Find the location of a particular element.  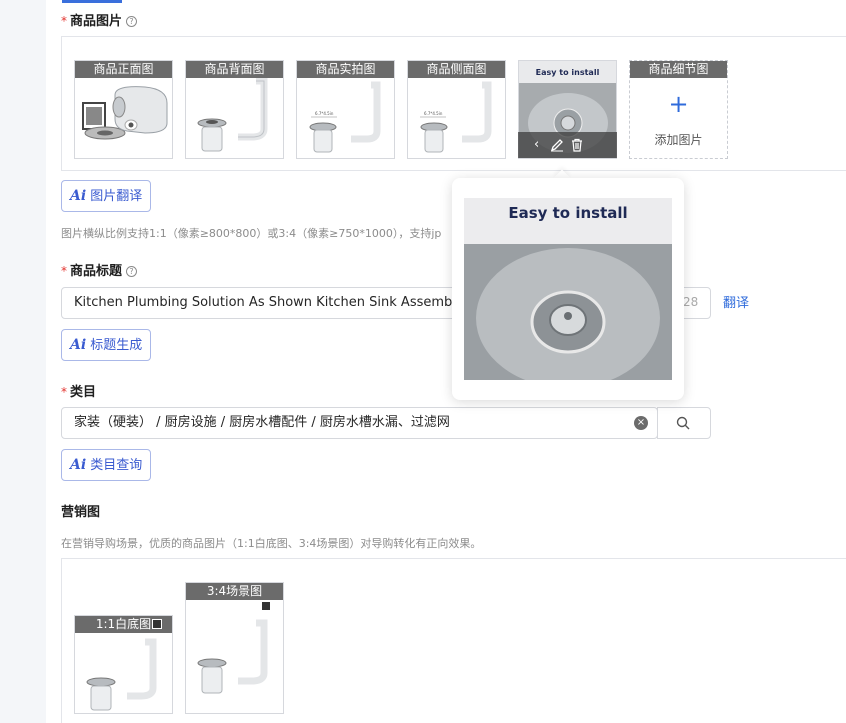

active-tab-indicator is located at coordinates (92, 1).